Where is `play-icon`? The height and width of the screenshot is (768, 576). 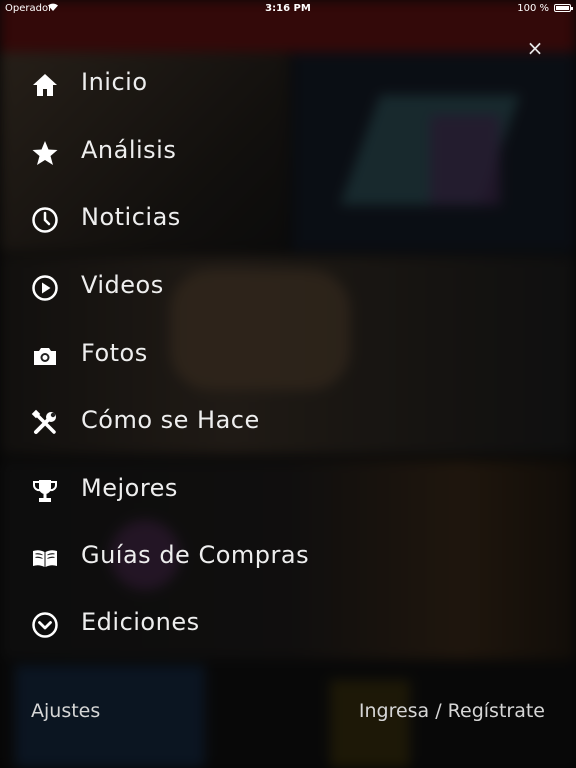 play-icon is located at coordinates (45, 288).